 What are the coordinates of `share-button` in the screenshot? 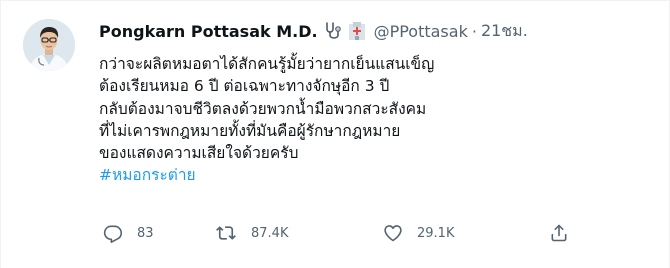 It's located at (559, 233).